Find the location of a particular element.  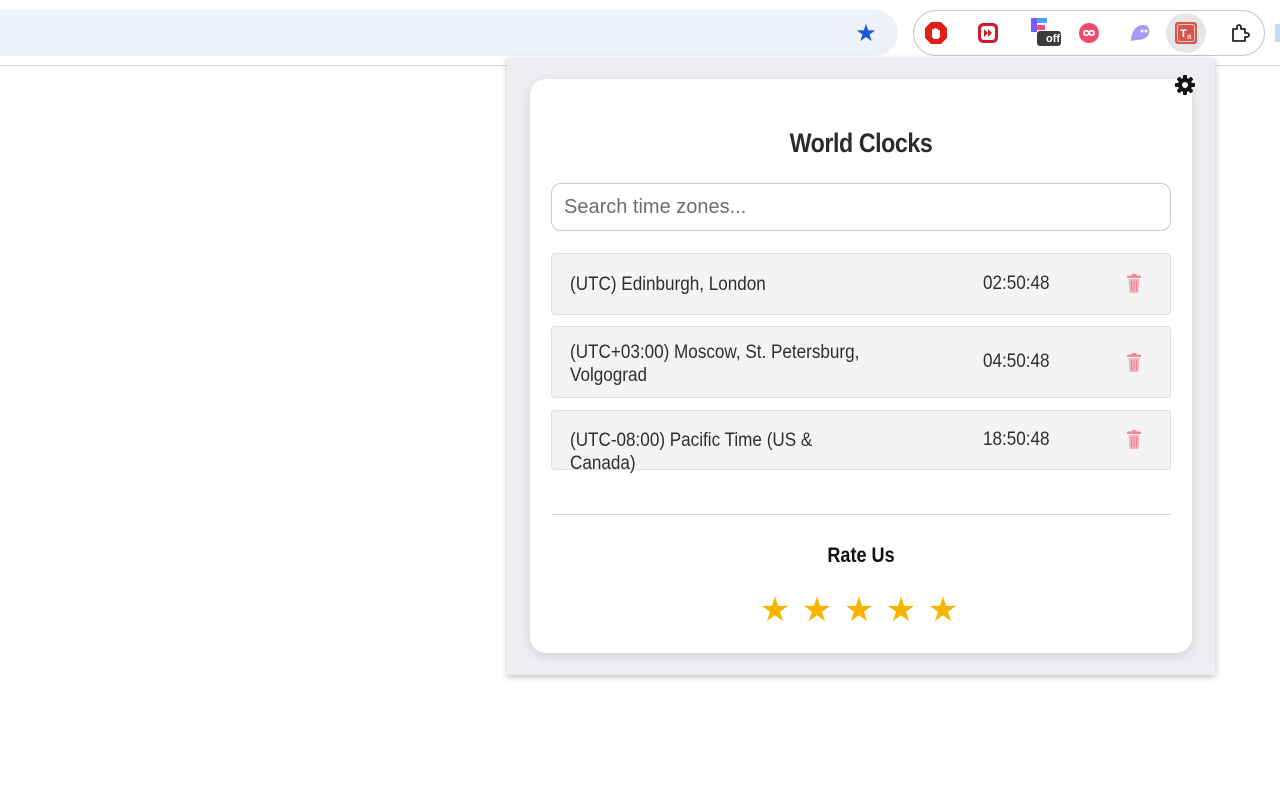

bookmark-star-icon: ★ is located at coordinates (866, 33).